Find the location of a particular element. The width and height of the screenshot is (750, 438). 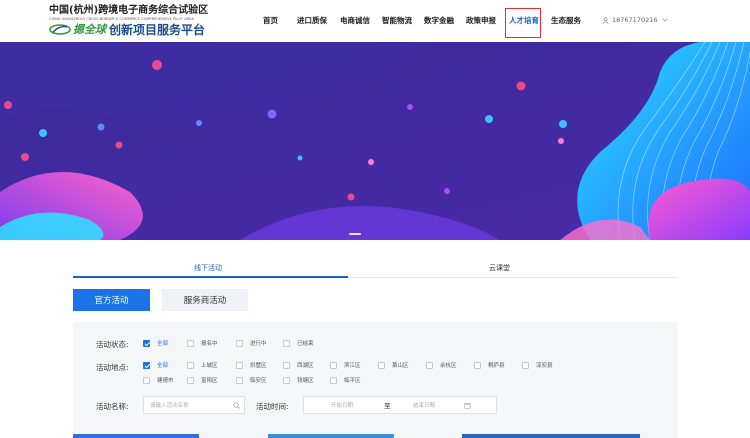

end-date-input: 结束日期 is located at coordinates (424, 405).